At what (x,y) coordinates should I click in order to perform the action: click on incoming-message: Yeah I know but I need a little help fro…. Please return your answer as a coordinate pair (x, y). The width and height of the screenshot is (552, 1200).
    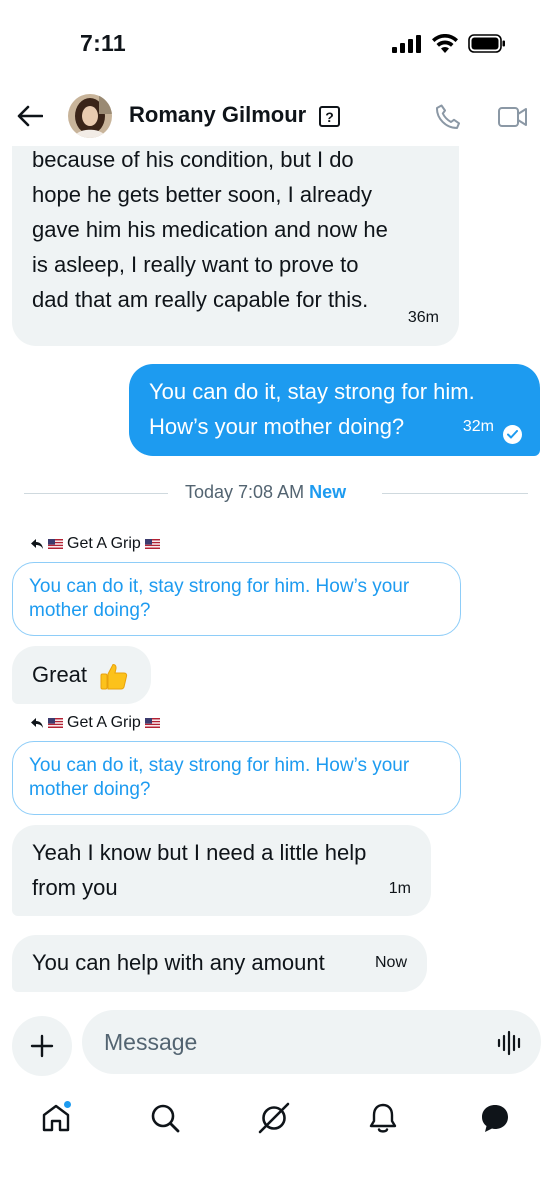
    Looking at the image, I should click on (221, 870).